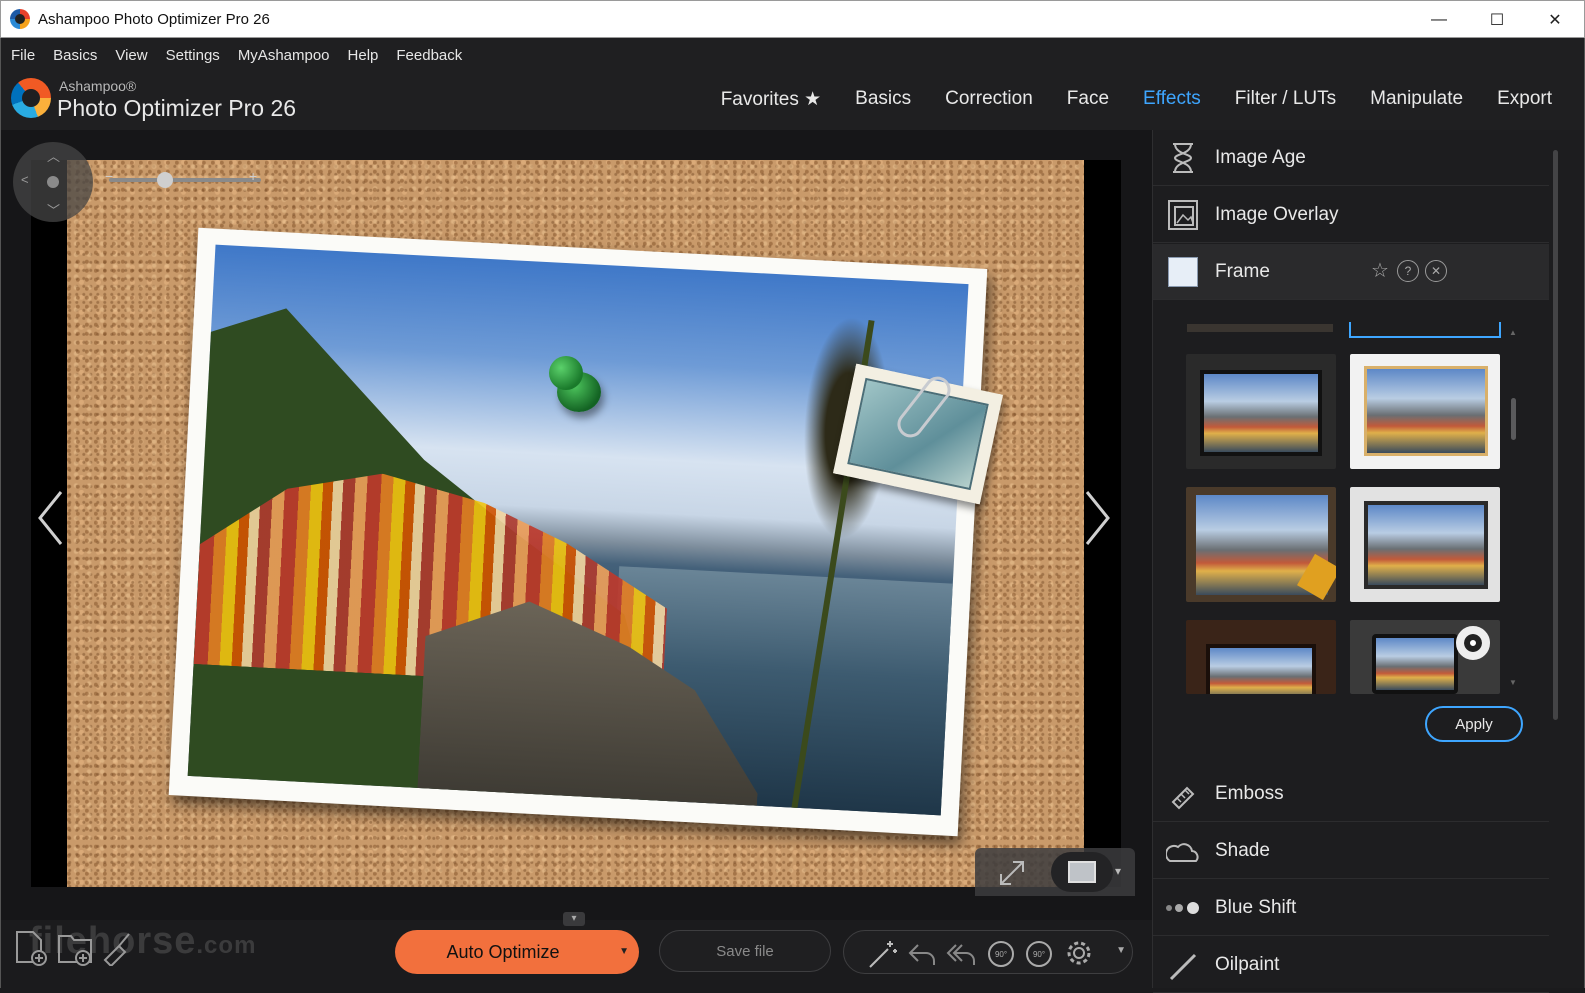 Image resolution: width=1585 pixels, height=993 pixels. What do you see at coordinates (503, 951) in the screenshot?
I see `auto-optimize-label: Auto Optimize` at bounding box center [503, 951].